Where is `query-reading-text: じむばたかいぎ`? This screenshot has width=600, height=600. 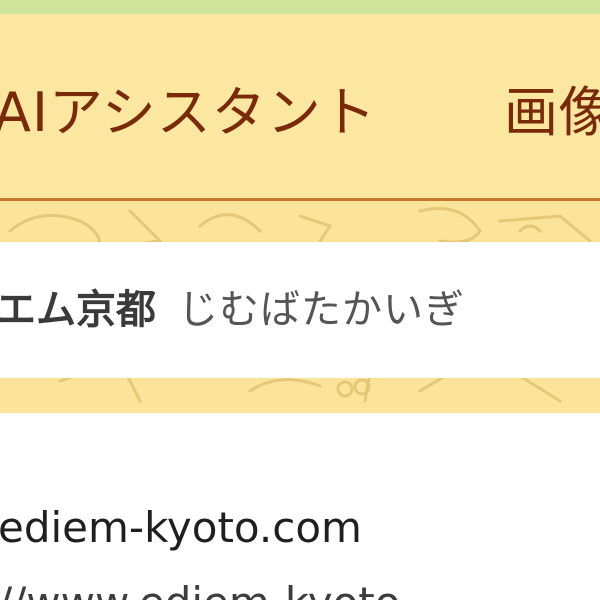 query-reading-text: じむばたかいぎ is located at coordinates (321, 310).